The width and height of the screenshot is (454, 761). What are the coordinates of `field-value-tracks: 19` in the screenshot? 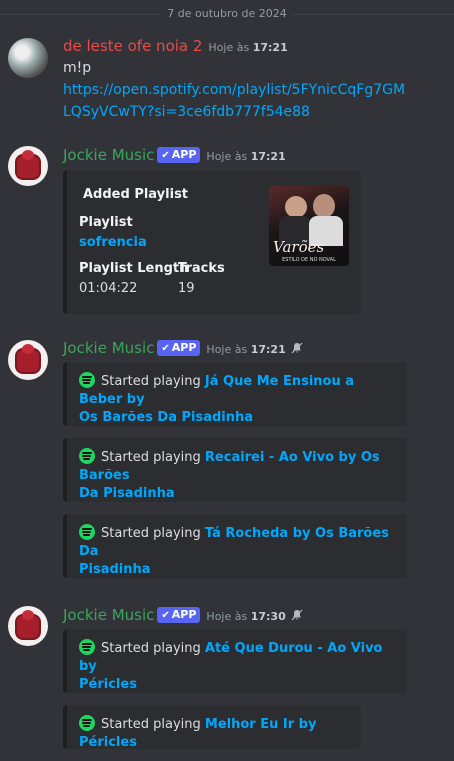 It's located at (186, 288).